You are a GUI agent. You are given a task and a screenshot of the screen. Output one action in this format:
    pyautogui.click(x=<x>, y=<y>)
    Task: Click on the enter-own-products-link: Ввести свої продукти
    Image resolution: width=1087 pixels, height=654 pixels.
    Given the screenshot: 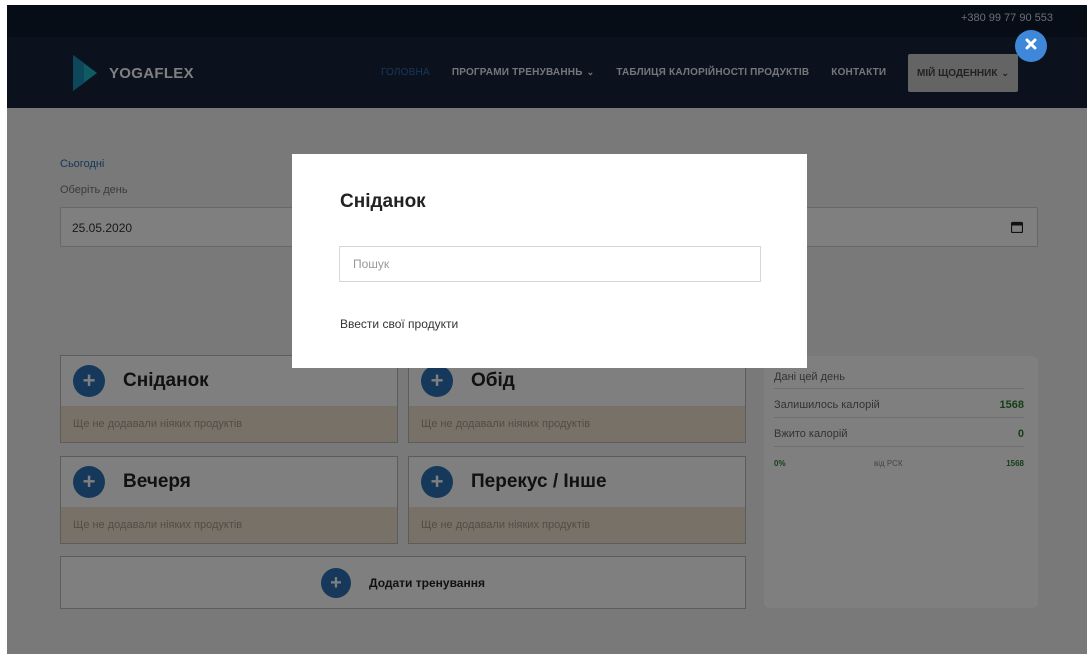 What is the action you would take?
    pyautogui.click(x=399, y=324)
    